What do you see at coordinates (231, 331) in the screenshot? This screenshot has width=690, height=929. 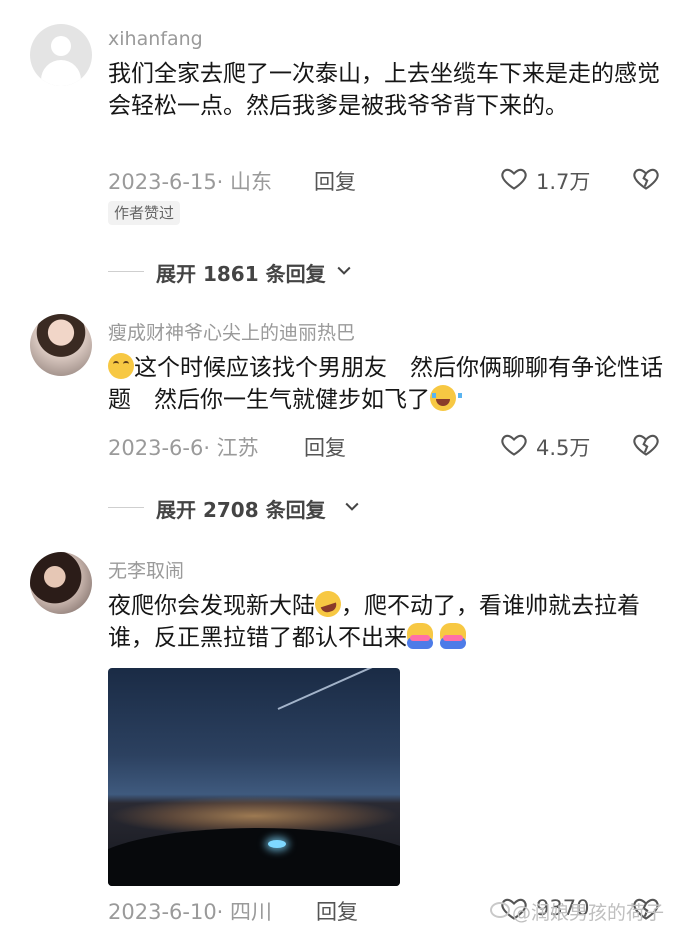 I see `username: 瘦成财神爷心尖上的迪丽热巴` at bounding box center [231, 331].